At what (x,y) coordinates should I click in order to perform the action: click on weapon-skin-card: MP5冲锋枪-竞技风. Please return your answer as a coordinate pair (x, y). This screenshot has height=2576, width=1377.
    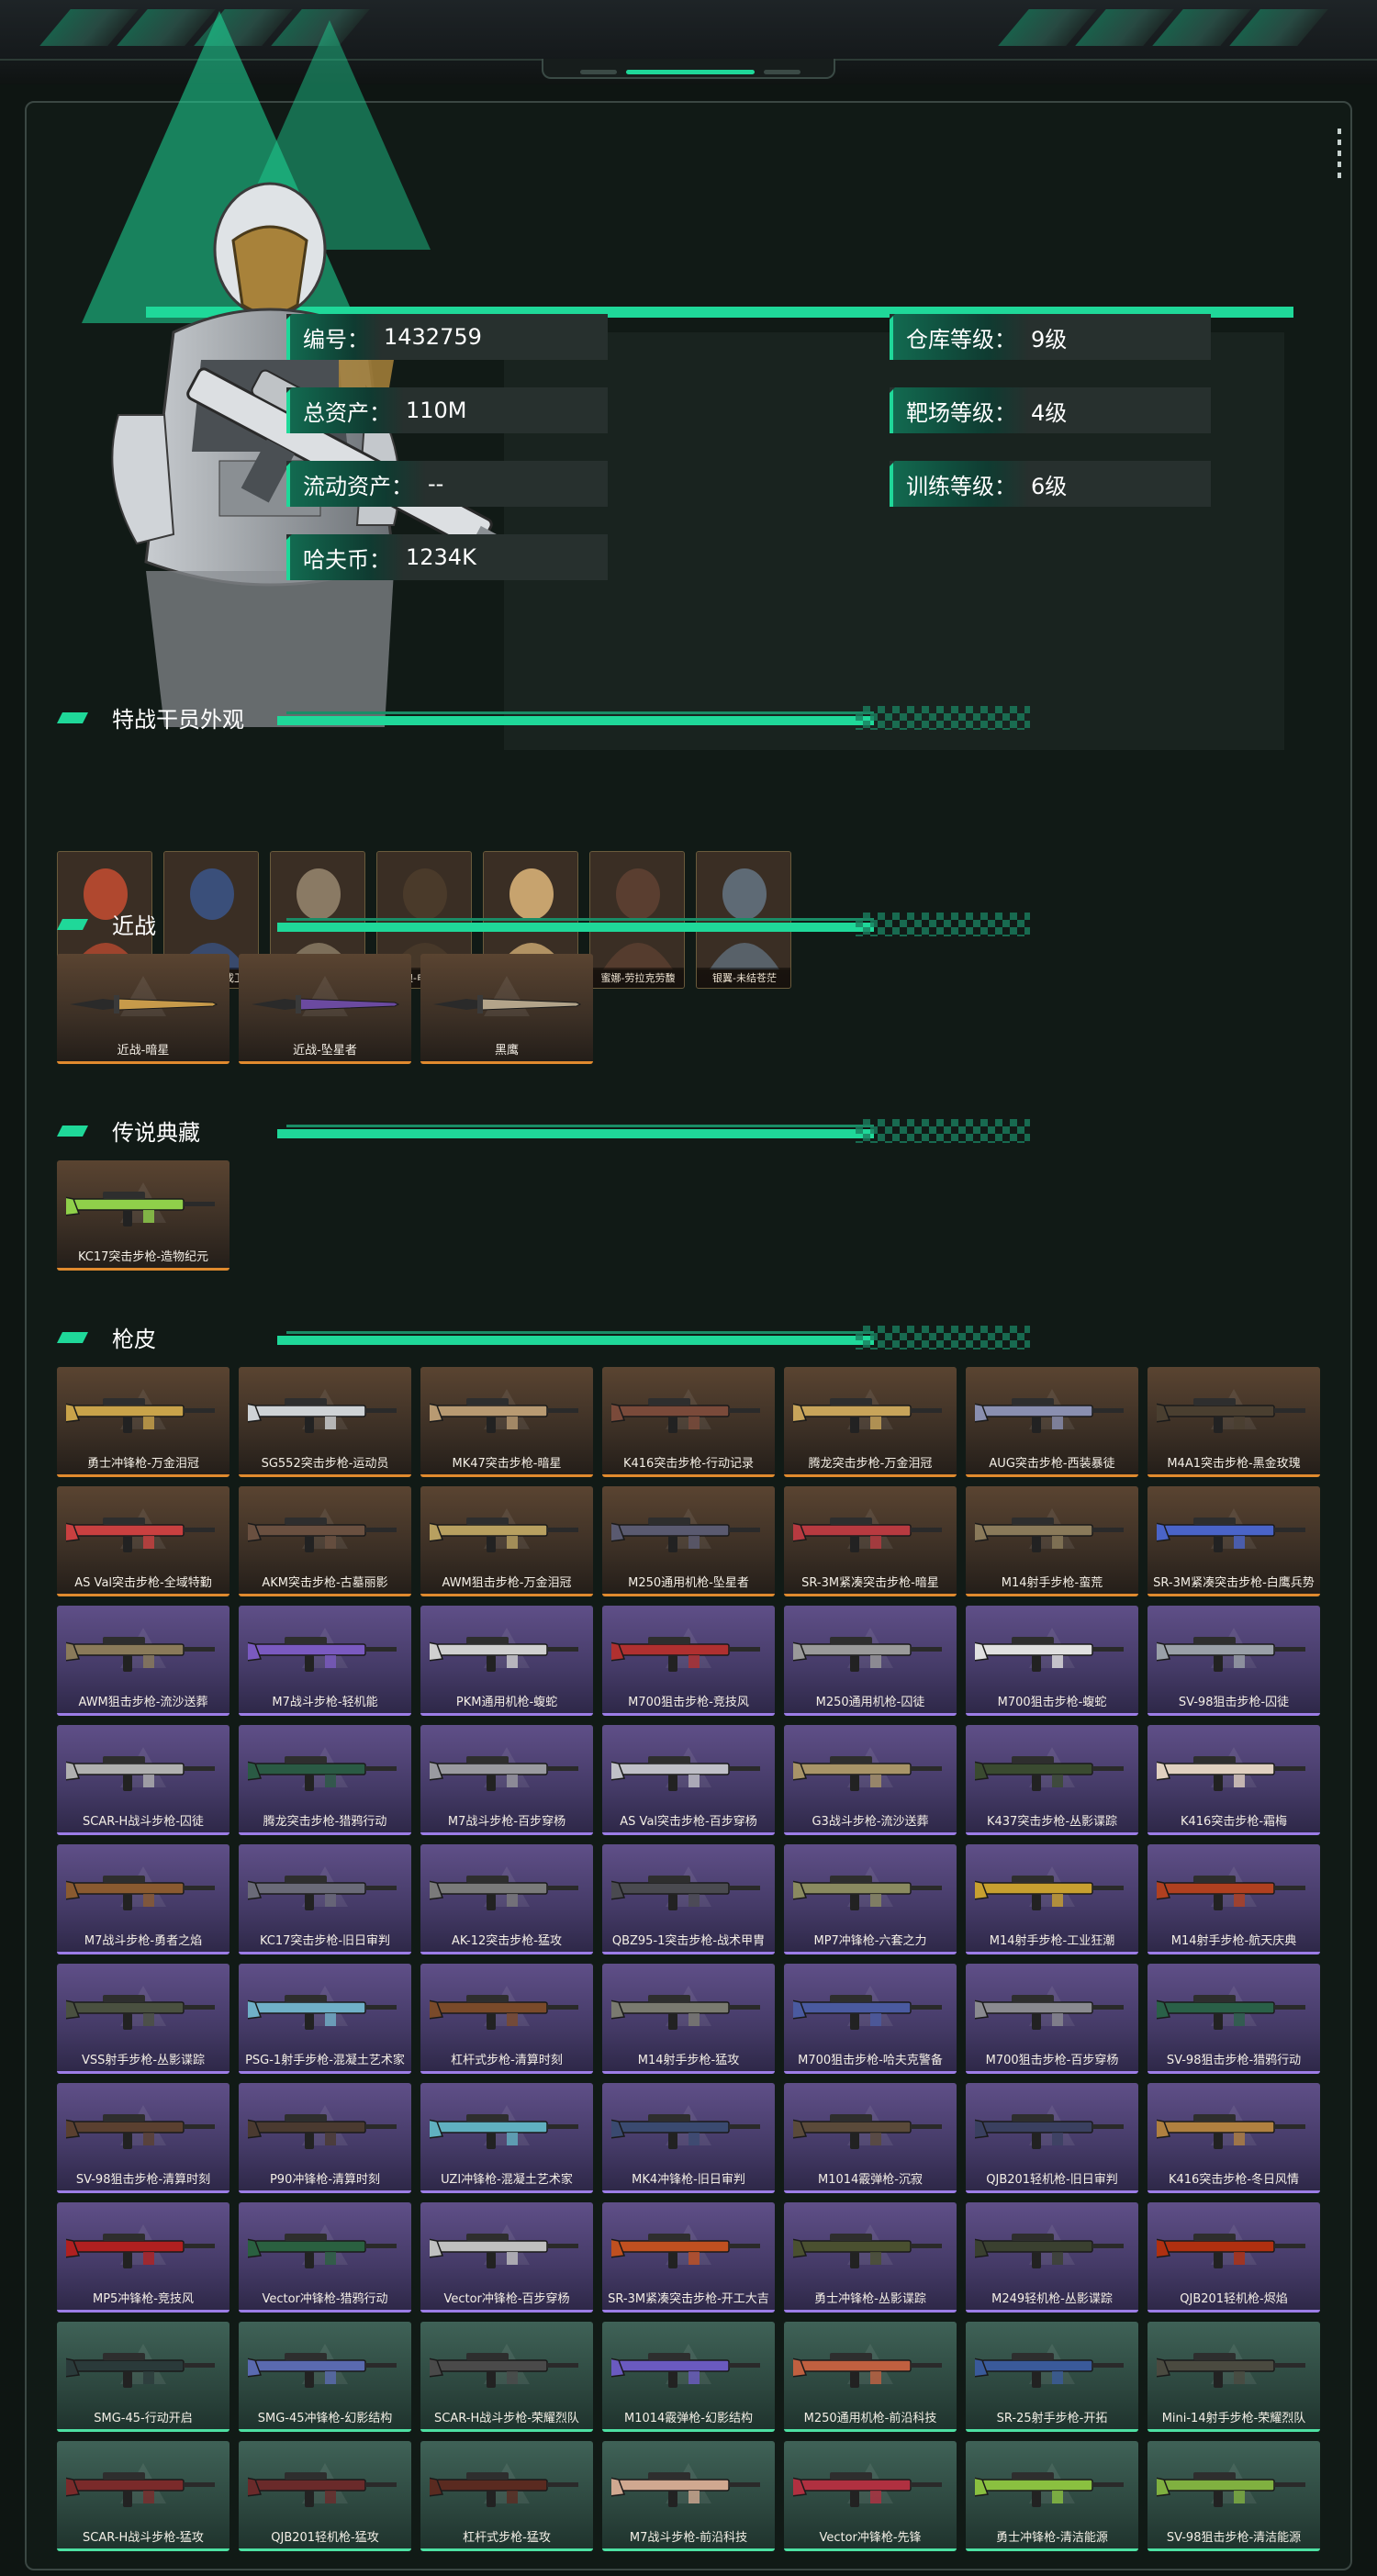
    Looking at the image, I should click on (144, 2257).